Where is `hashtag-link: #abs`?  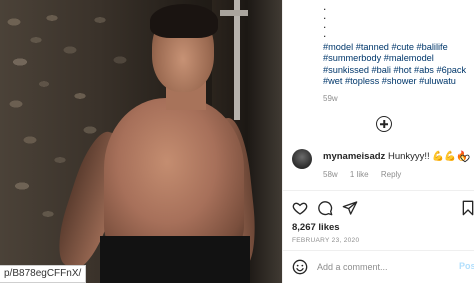
hashtag-link: #abs is located at coordinates (424, 70).